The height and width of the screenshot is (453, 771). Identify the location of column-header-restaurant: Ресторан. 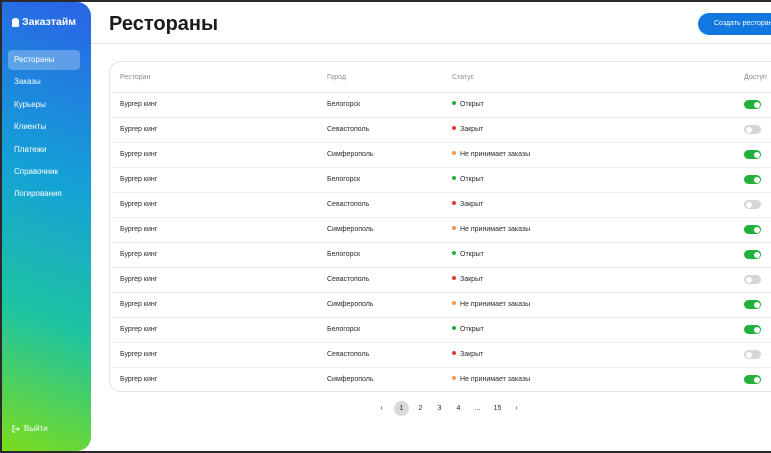
(135, 77).